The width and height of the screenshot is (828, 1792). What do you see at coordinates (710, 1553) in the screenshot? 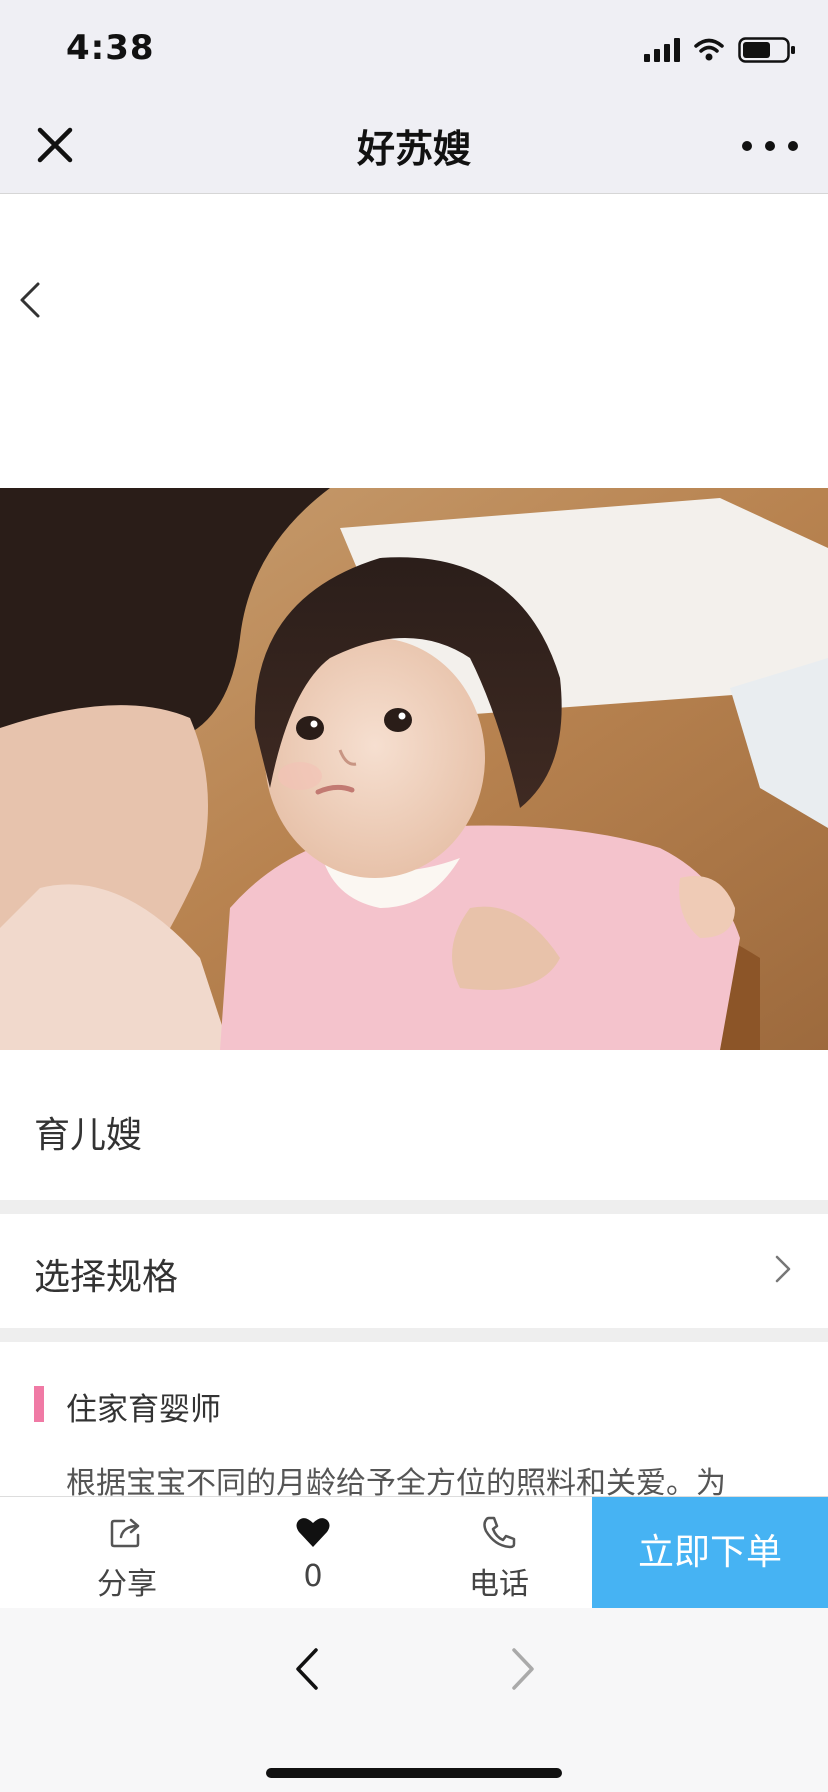
I see `order-now-button: 立即下单` at bounding box center [710, 1553].